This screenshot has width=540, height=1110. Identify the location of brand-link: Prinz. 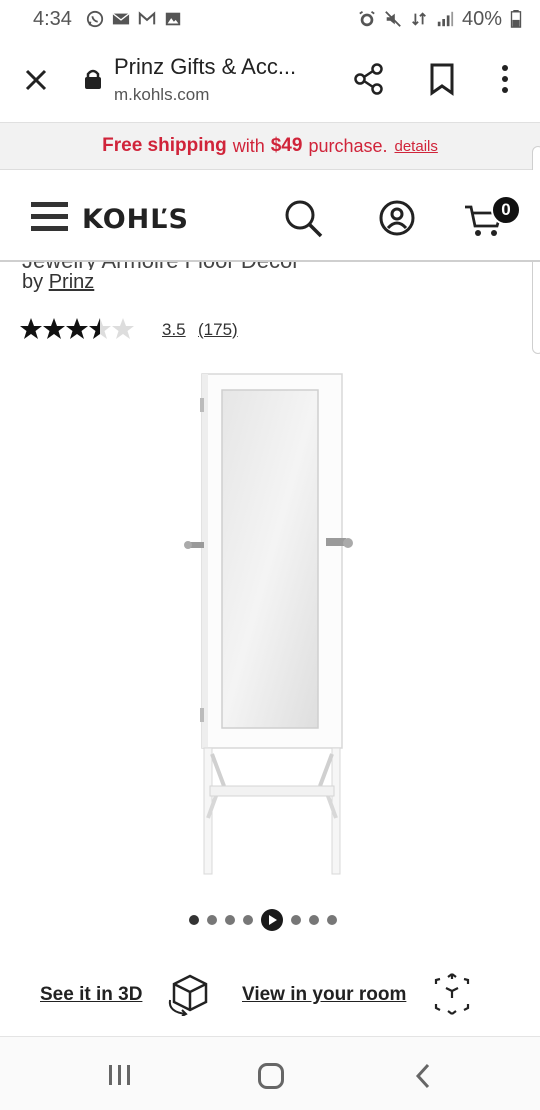
(72, 282).